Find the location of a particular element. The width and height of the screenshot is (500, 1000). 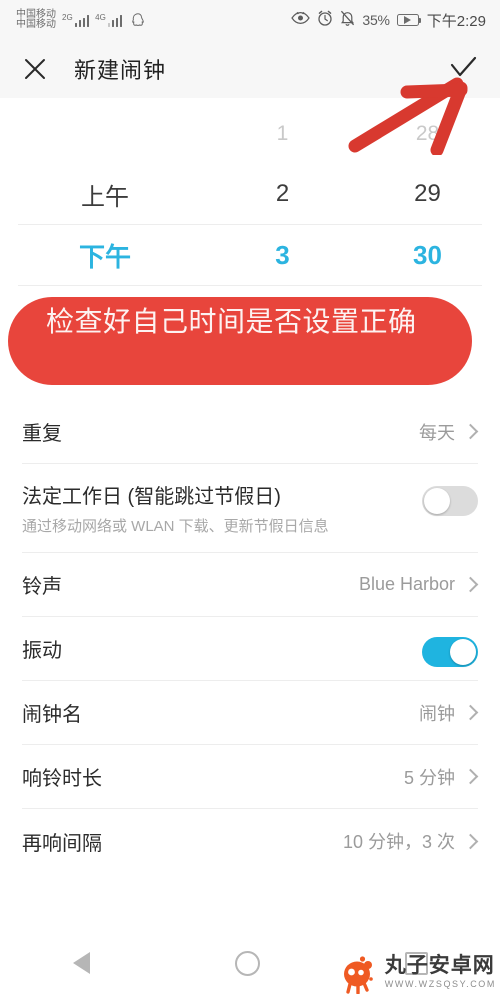

qq-icon is located at coordinates (138, 20).